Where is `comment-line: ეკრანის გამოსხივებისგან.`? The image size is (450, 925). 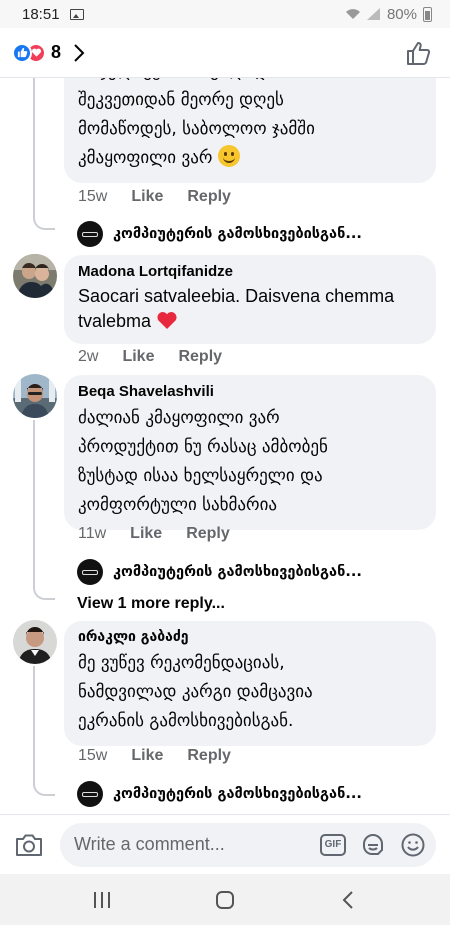 comment-line: ეკრანის გამოსხივებისგან. is located at coordinates (186, 721).